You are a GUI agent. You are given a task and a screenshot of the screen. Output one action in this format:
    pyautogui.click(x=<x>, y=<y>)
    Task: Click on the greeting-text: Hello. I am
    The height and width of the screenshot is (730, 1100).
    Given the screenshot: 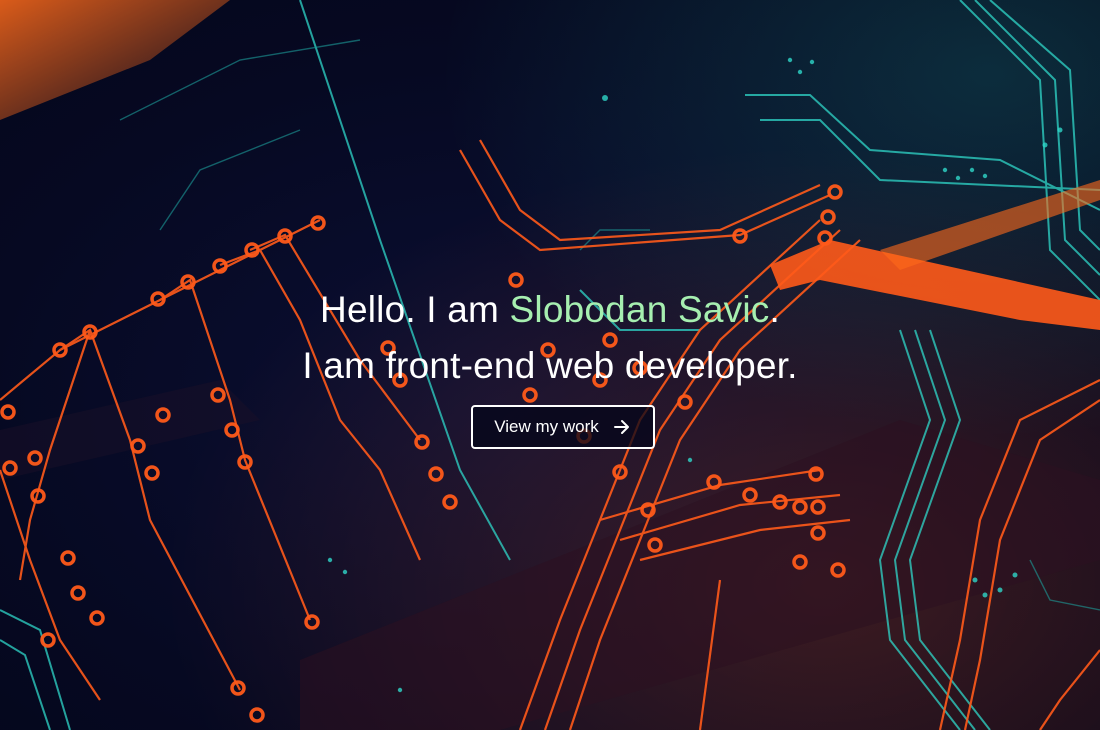 What is the action you would take?
    pyautogui.click(x=415, y=309)
    